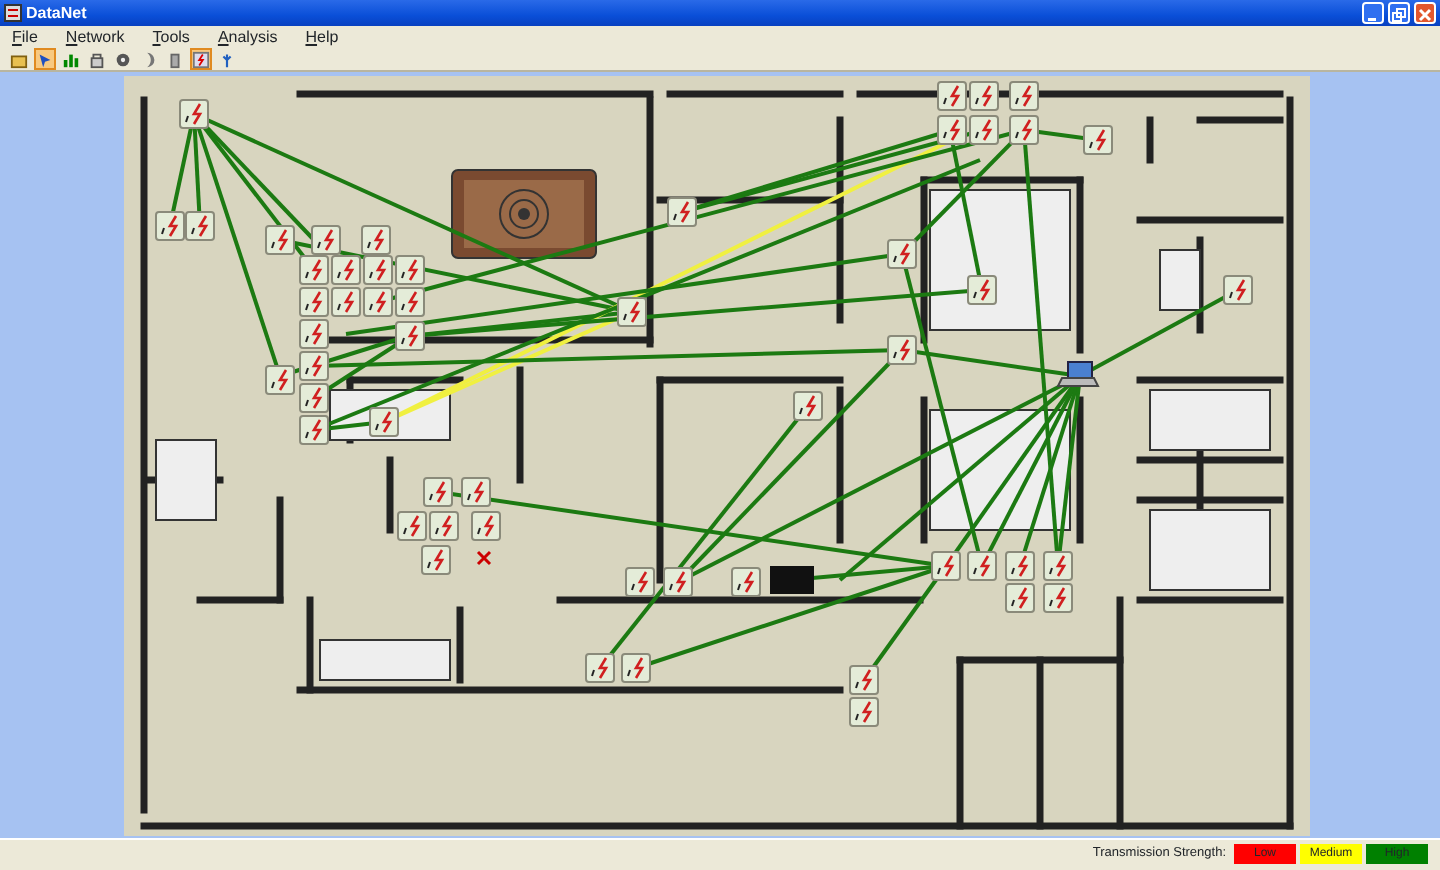 This screenshot has width=1440, height=870. I want to click on restore-icon, so click(1399, 15).